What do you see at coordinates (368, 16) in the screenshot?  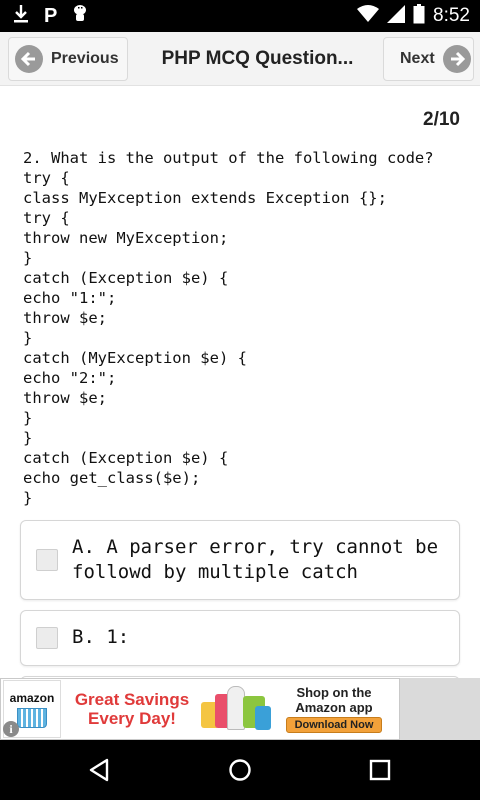 I see `wifi-icon` at bounding box center [368, 16].